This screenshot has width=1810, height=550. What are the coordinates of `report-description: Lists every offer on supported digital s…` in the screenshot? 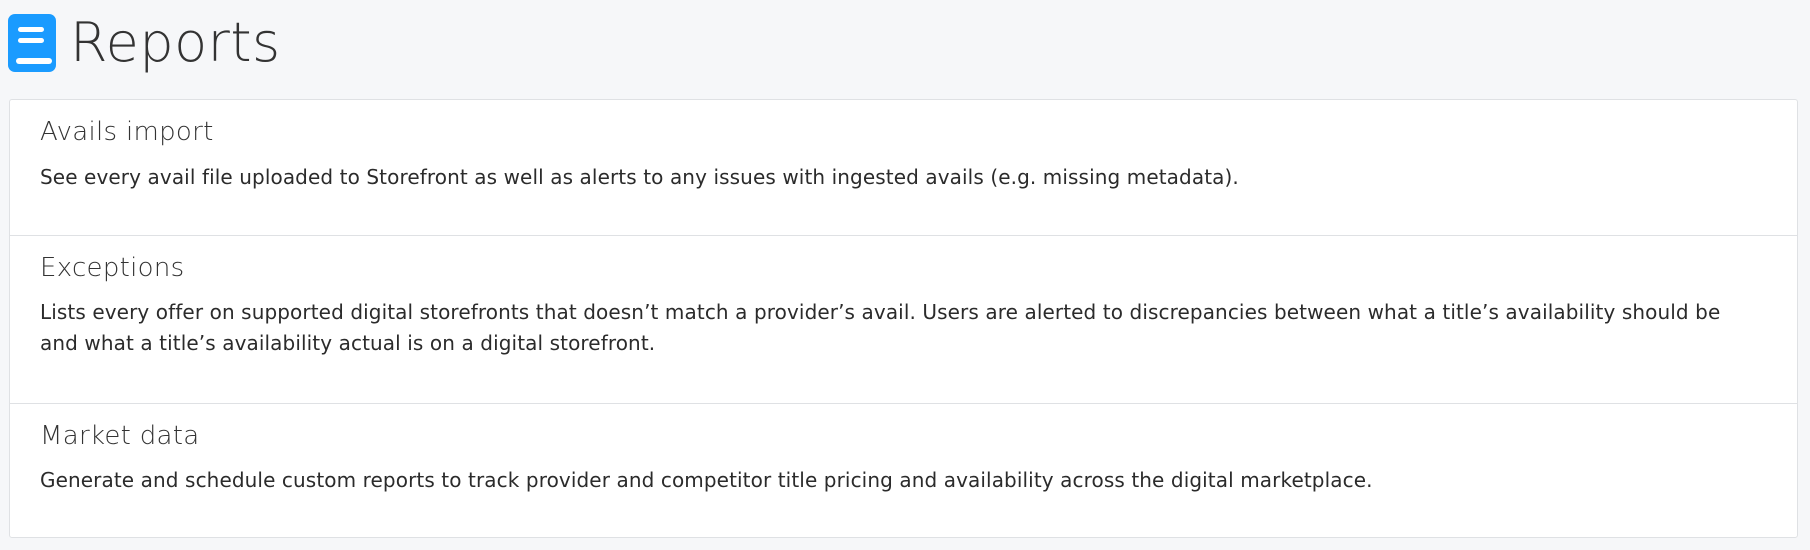 It's located at (880, 327).